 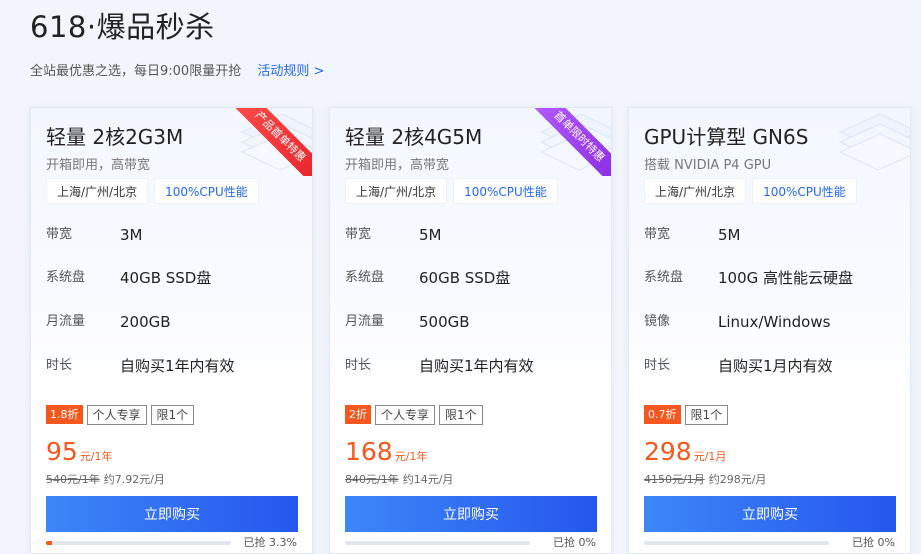 What do you see at coordinates (786, 278) in the screenshot?
I see `spec-value: 100G 高性能云硬盘` at bounding box center [786, 278].